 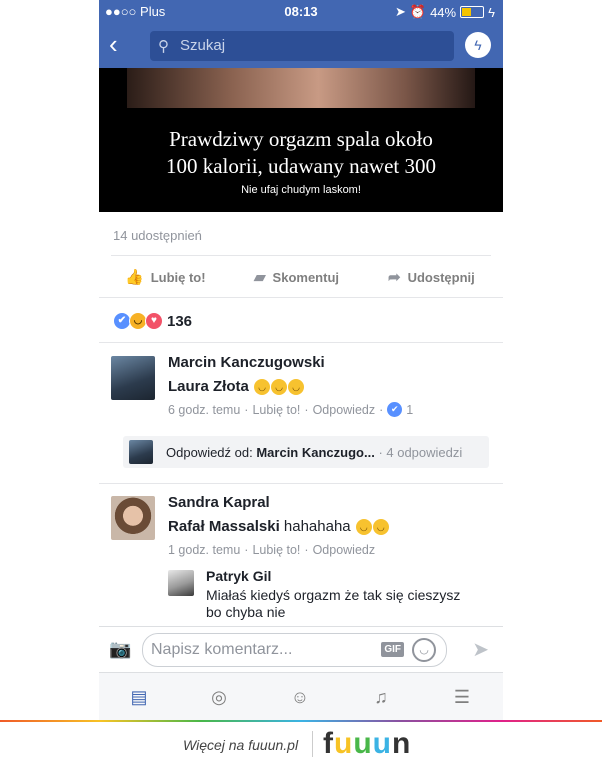 What do you see at coordinates (120, 649) in the screenshot?
I see `camera-icon: 📷` at bounding box center [120, 649].